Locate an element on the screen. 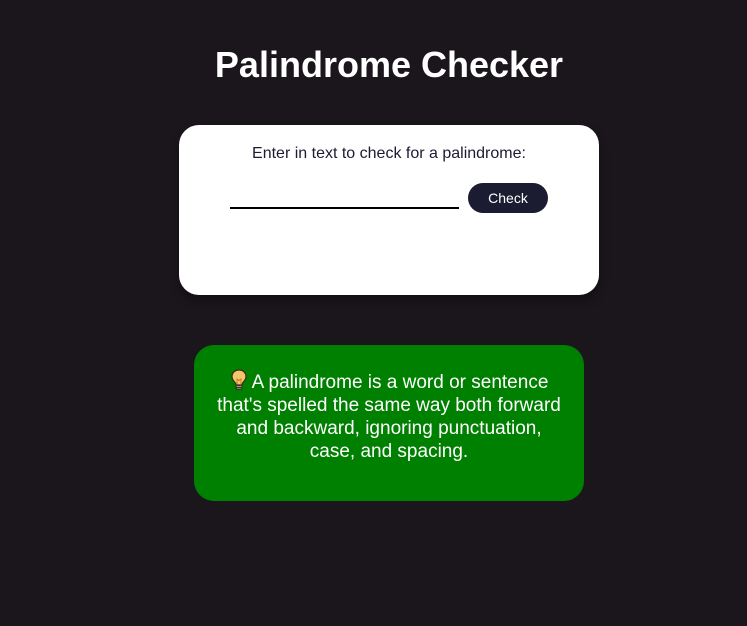  input-label: Enter in text to check for a palindrome: is located at coordinates (389, 153).